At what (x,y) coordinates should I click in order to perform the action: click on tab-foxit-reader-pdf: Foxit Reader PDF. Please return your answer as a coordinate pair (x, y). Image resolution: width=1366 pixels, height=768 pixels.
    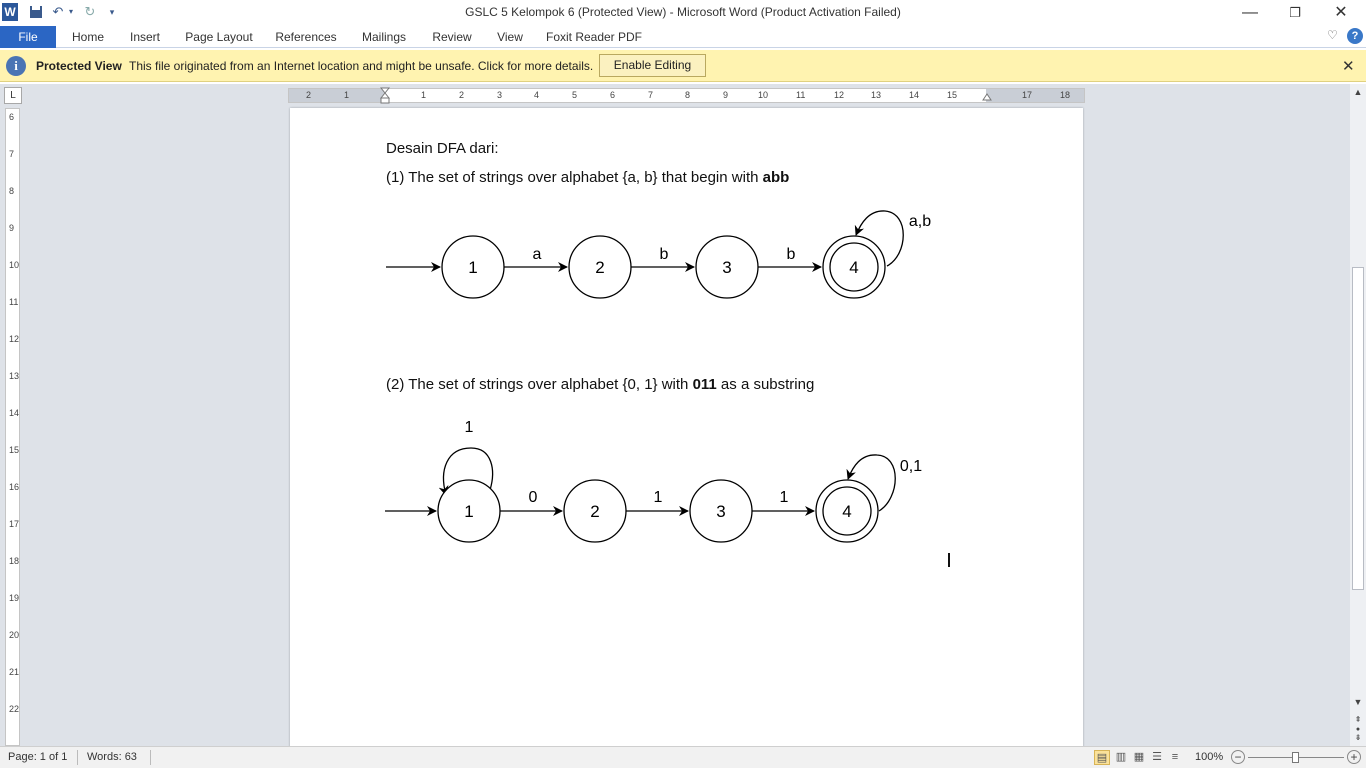
    Looking at the image, I should click on (594, 37).